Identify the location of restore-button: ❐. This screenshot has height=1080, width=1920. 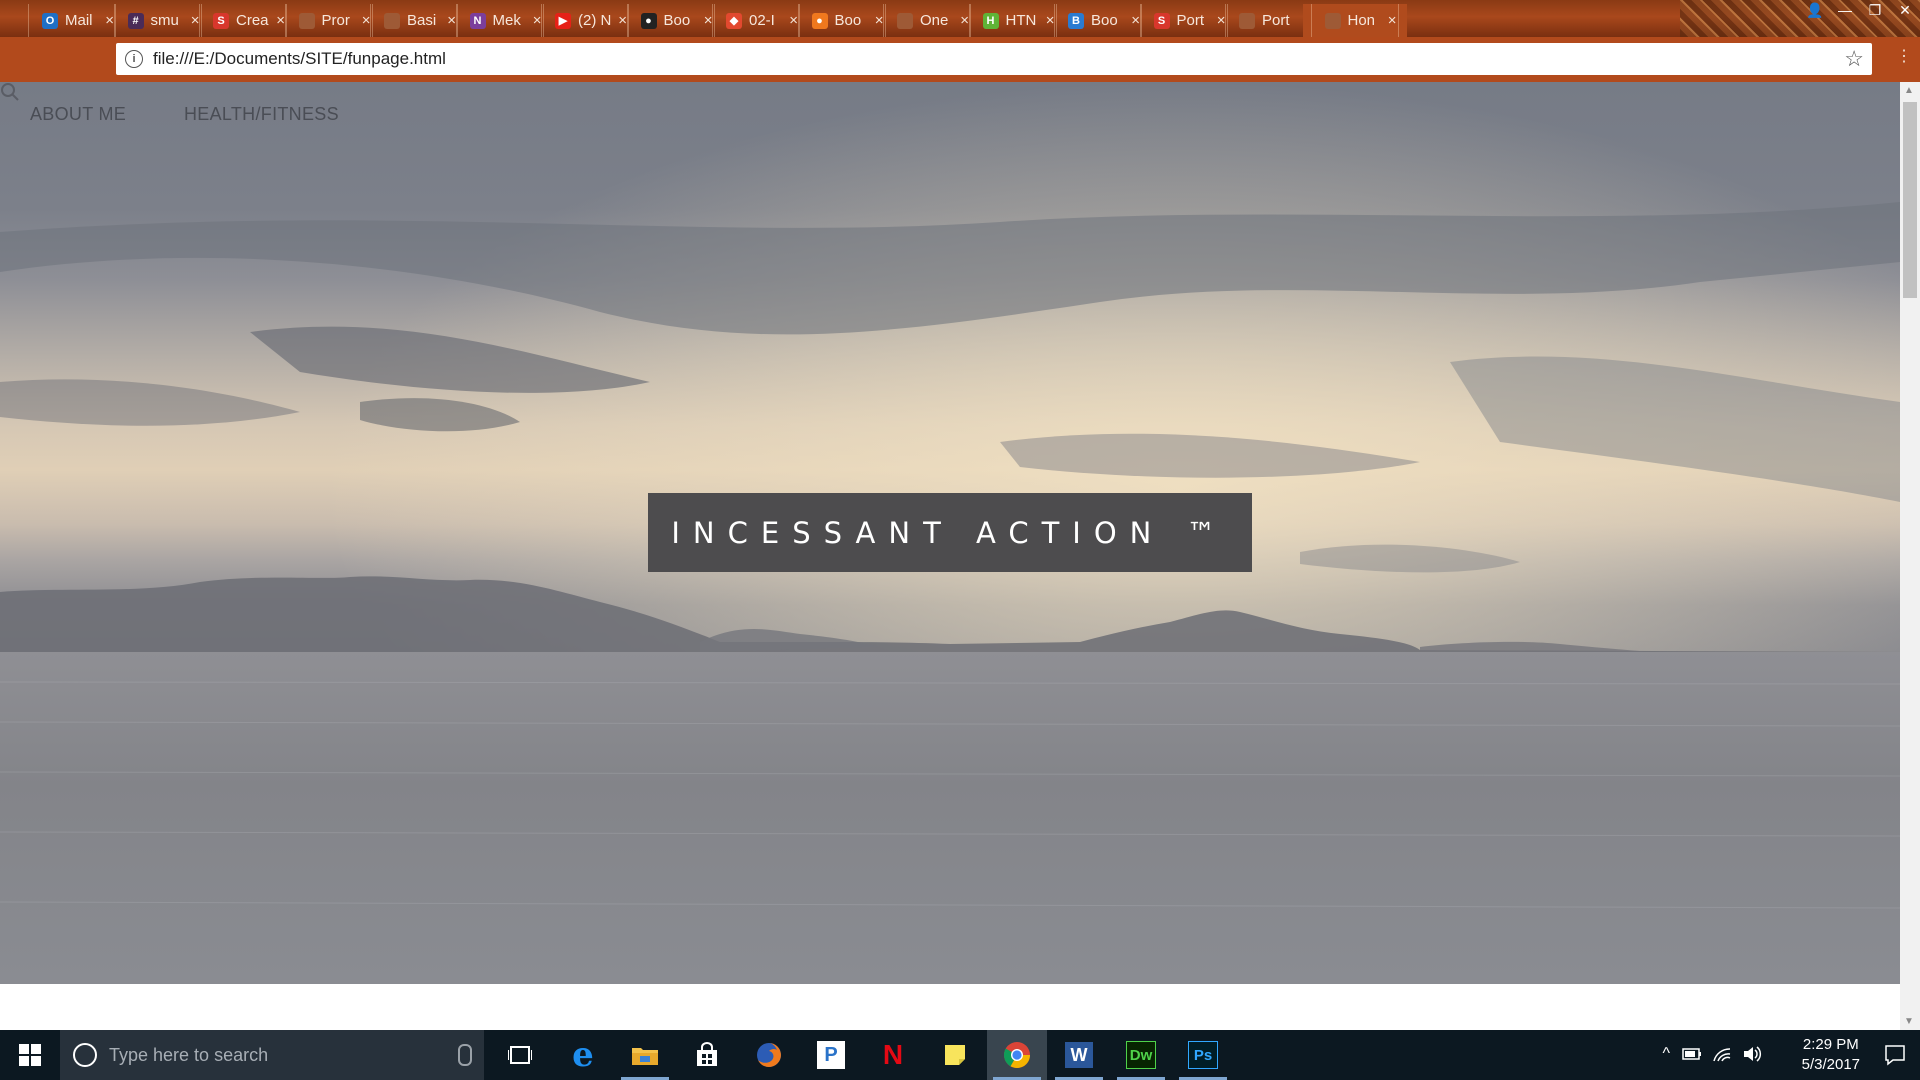
(1875, 10).